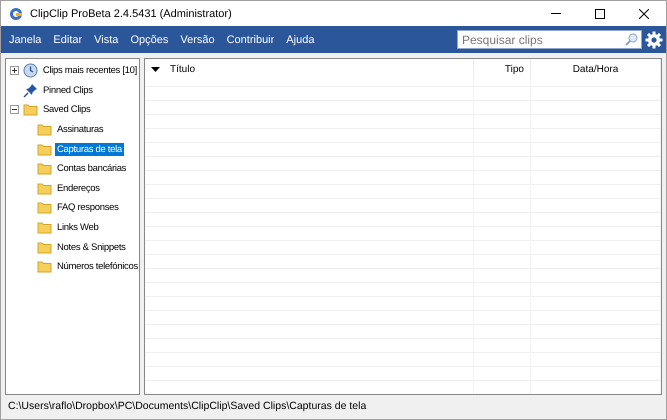  I want to click on clock-icon, so click(30, 70).